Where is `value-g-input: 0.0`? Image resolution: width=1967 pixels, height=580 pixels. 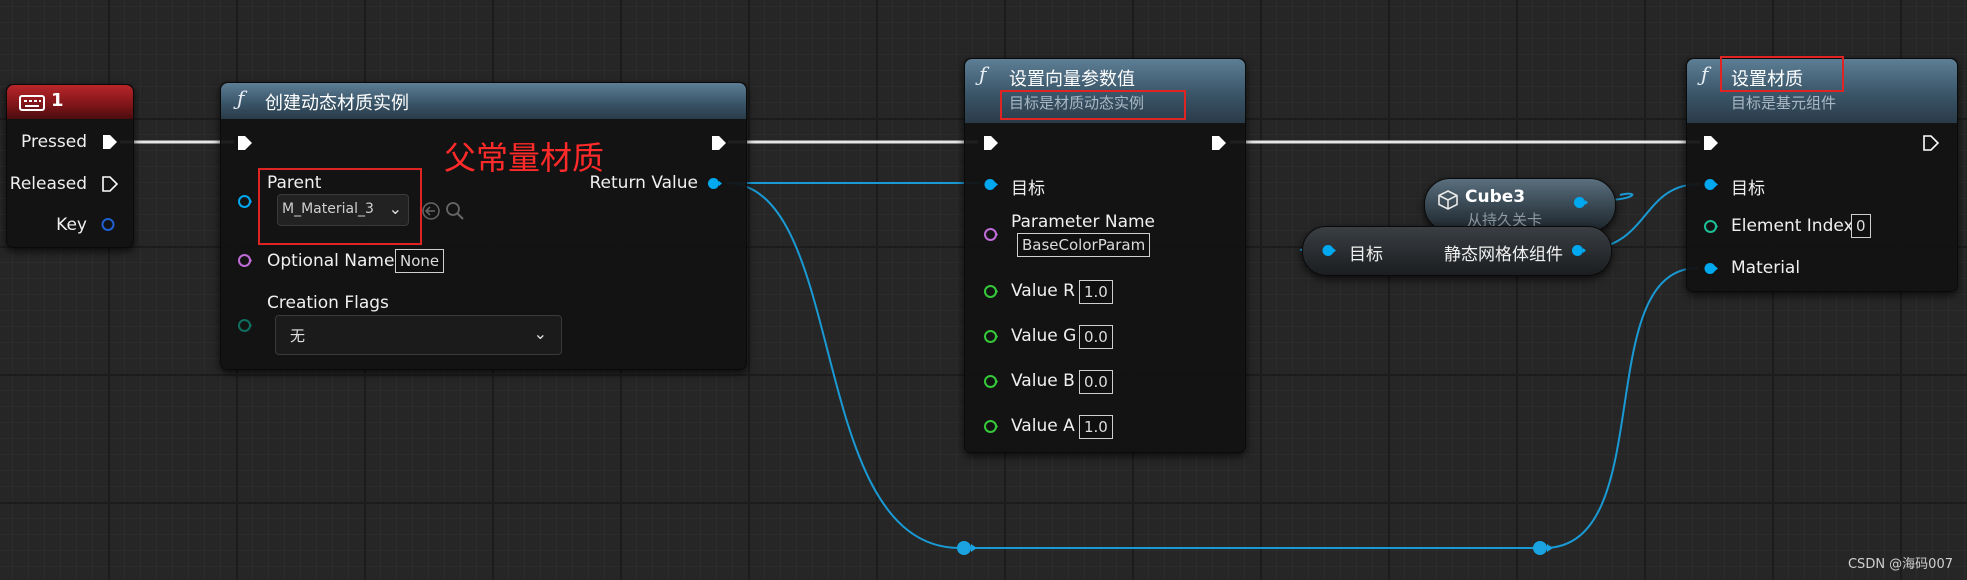 value-g-input: 0.0 is located at coordinates (1096, 337).